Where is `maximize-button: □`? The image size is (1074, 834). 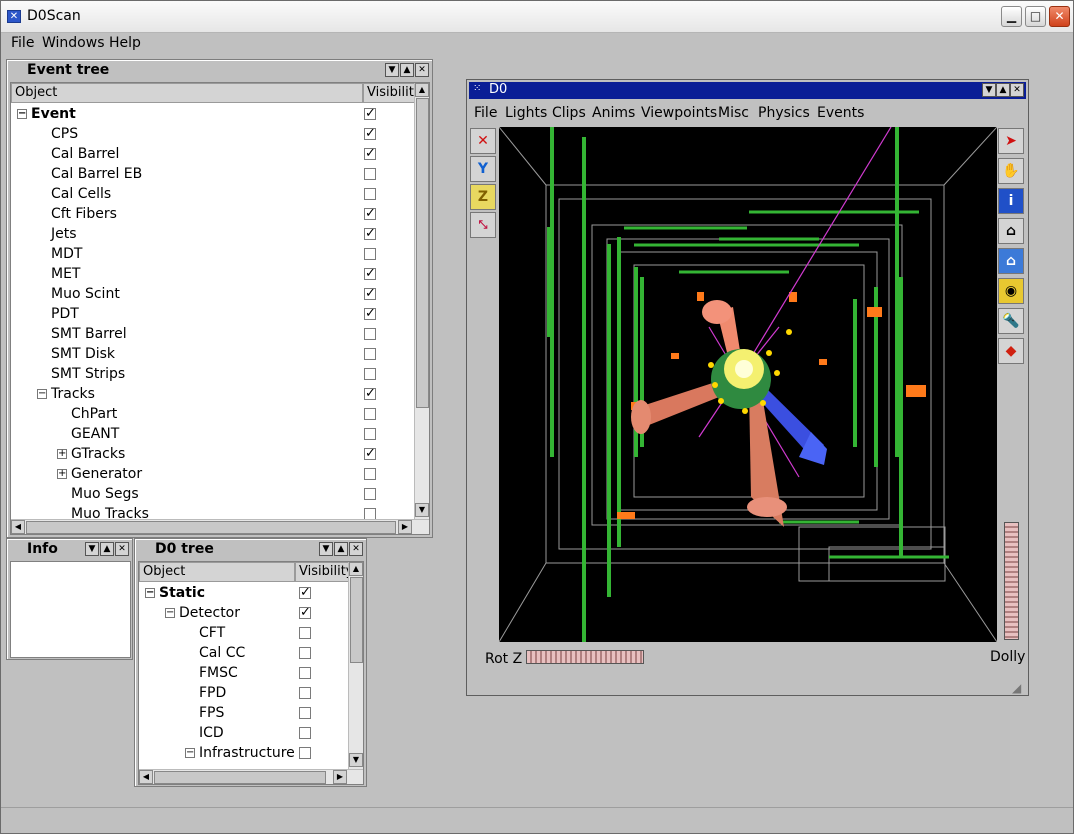
maximize-button: □ is located at coordinates (1035, 16).